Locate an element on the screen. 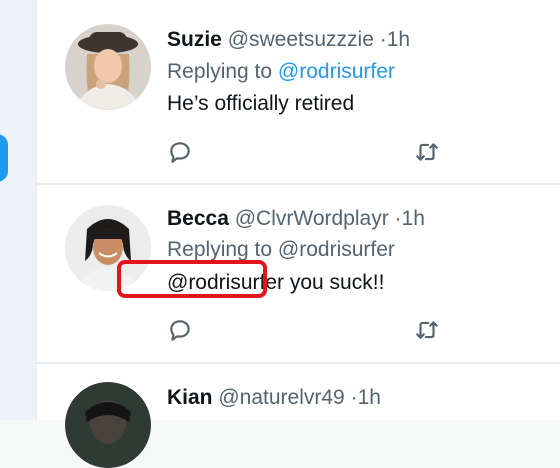  author-handle: @sweetsuzzzie is located at coordinates (301, 39).